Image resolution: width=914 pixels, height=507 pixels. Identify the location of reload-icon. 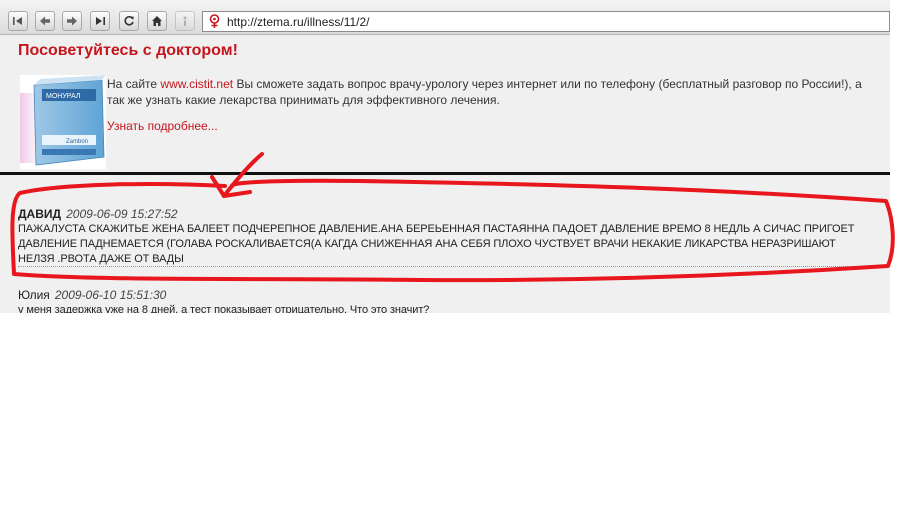
(129, 21).